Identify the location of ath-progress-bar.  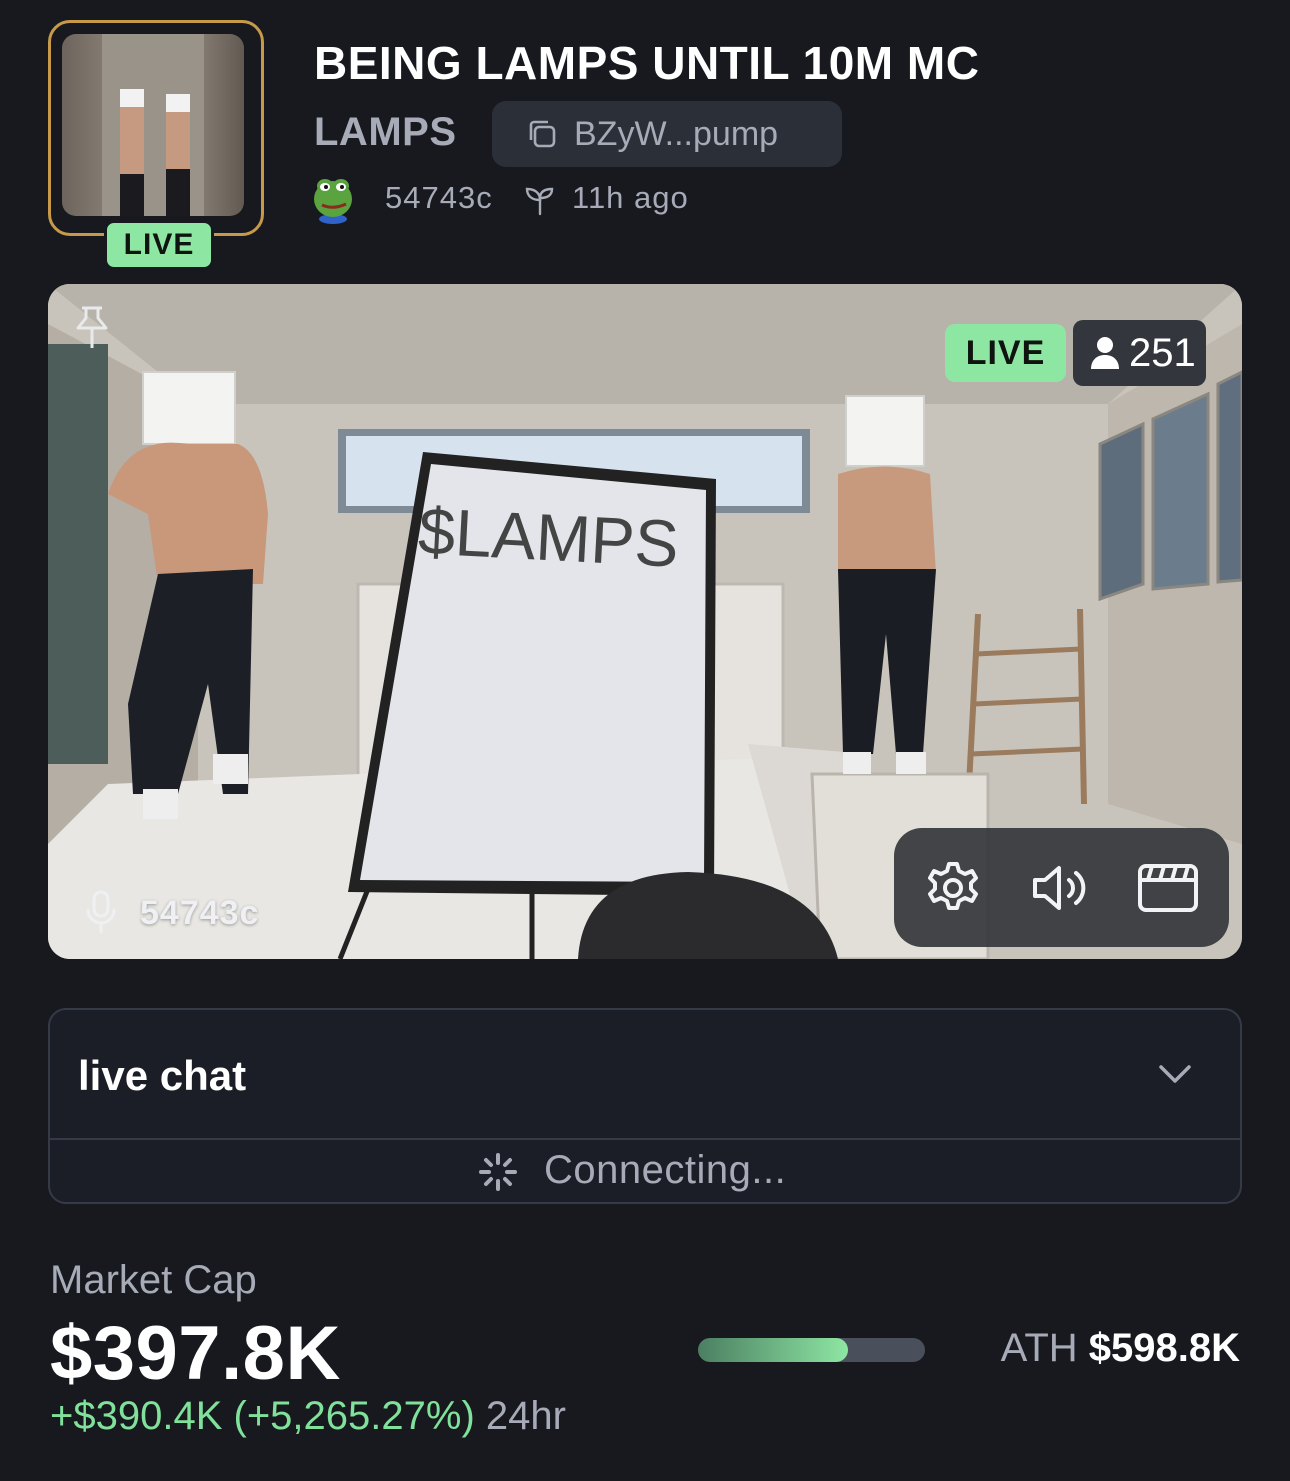
(811, 1350).